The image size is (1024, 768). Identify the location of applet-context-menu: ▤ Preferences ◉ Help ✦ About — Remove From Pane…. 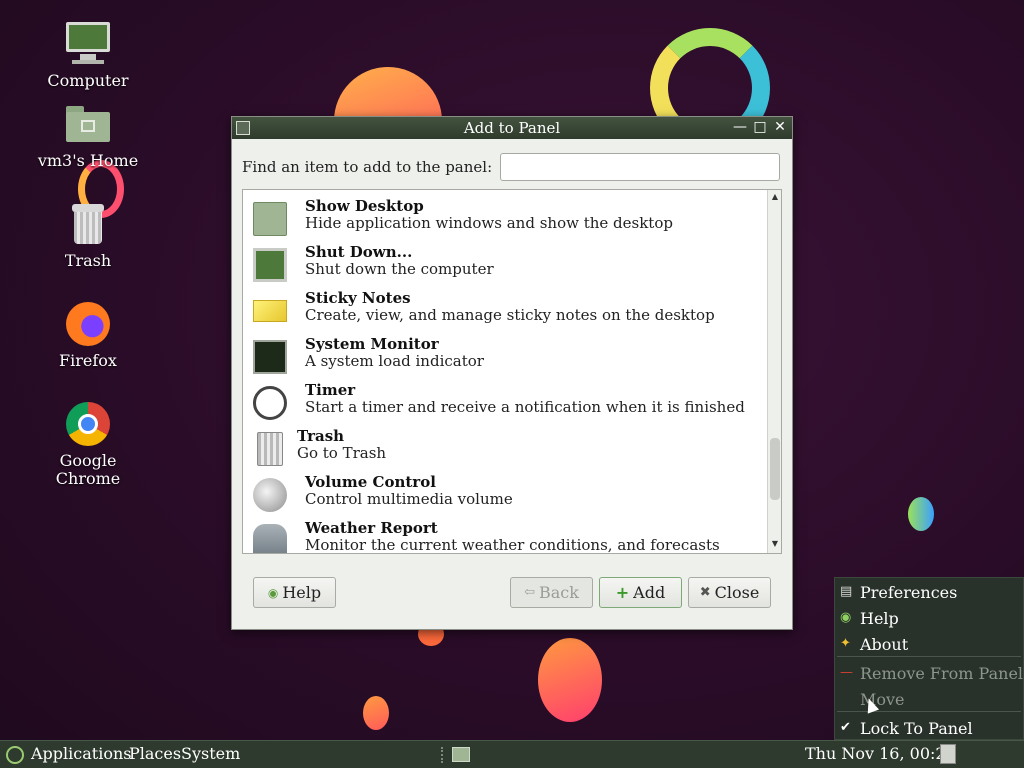
(929, 658).